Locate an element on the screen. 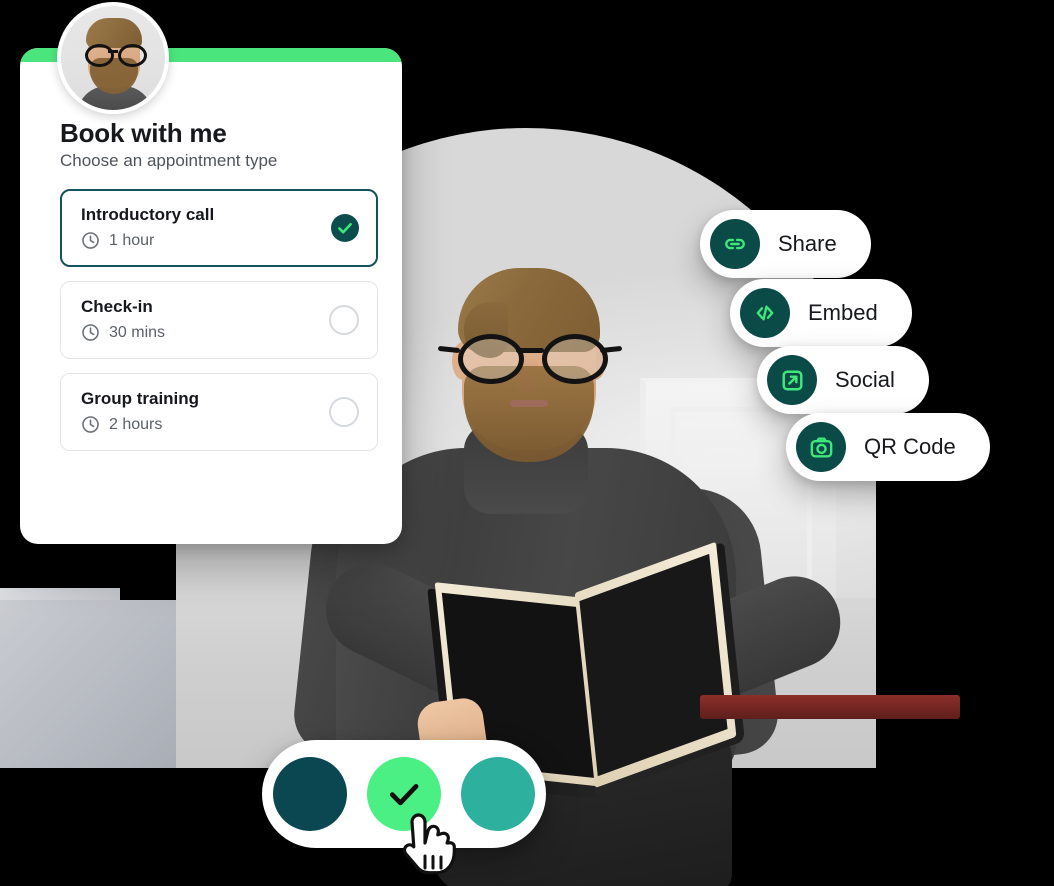 This screenshot has width=1054, height=886. glasses-temple-left is located at coordinates (449, 349).